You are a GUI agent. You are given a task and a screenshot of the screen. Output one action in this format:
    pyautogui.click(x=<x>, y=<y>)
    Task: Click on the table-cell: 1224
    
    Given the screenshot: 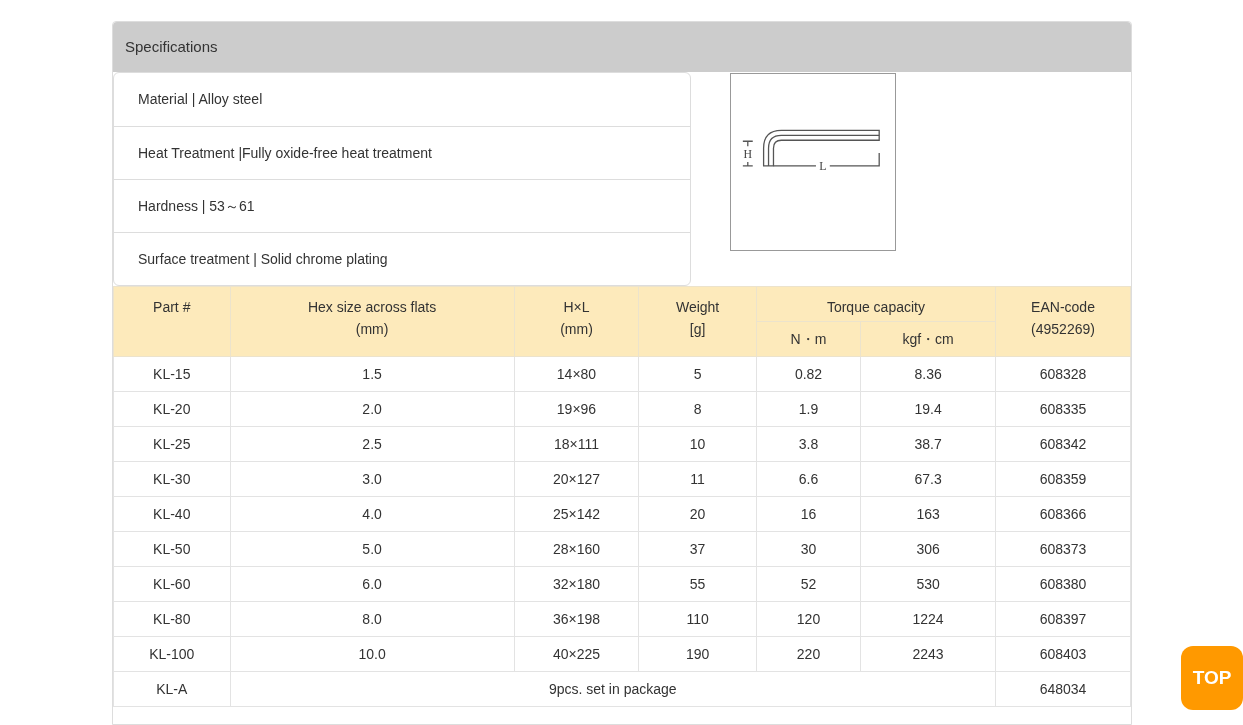 What is the action you would take?
    pyautogui.click(x=928, y=619)
    